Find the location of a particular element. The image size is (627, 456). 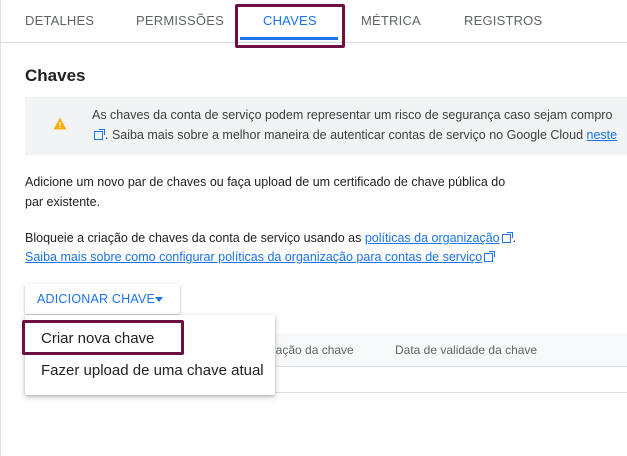

active-tab-indicator is located at coordinates (289, 38).